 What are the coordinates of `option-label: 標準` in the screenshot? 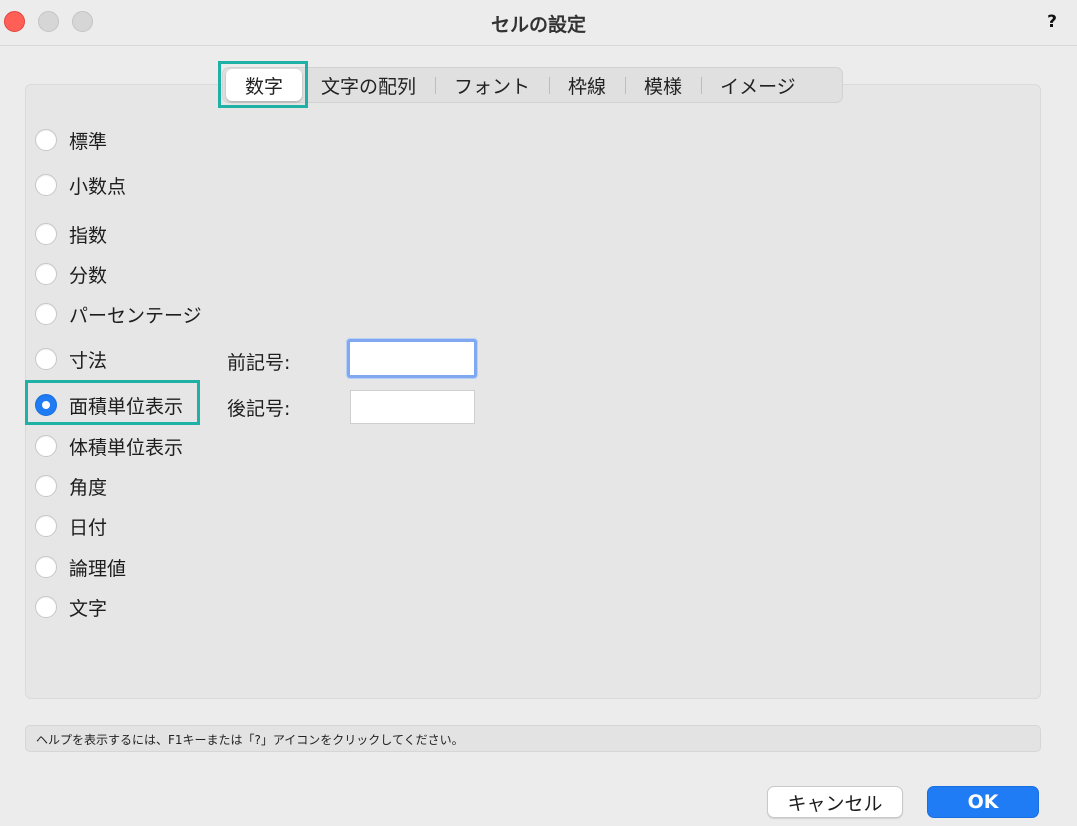 It's located at (88, 141).